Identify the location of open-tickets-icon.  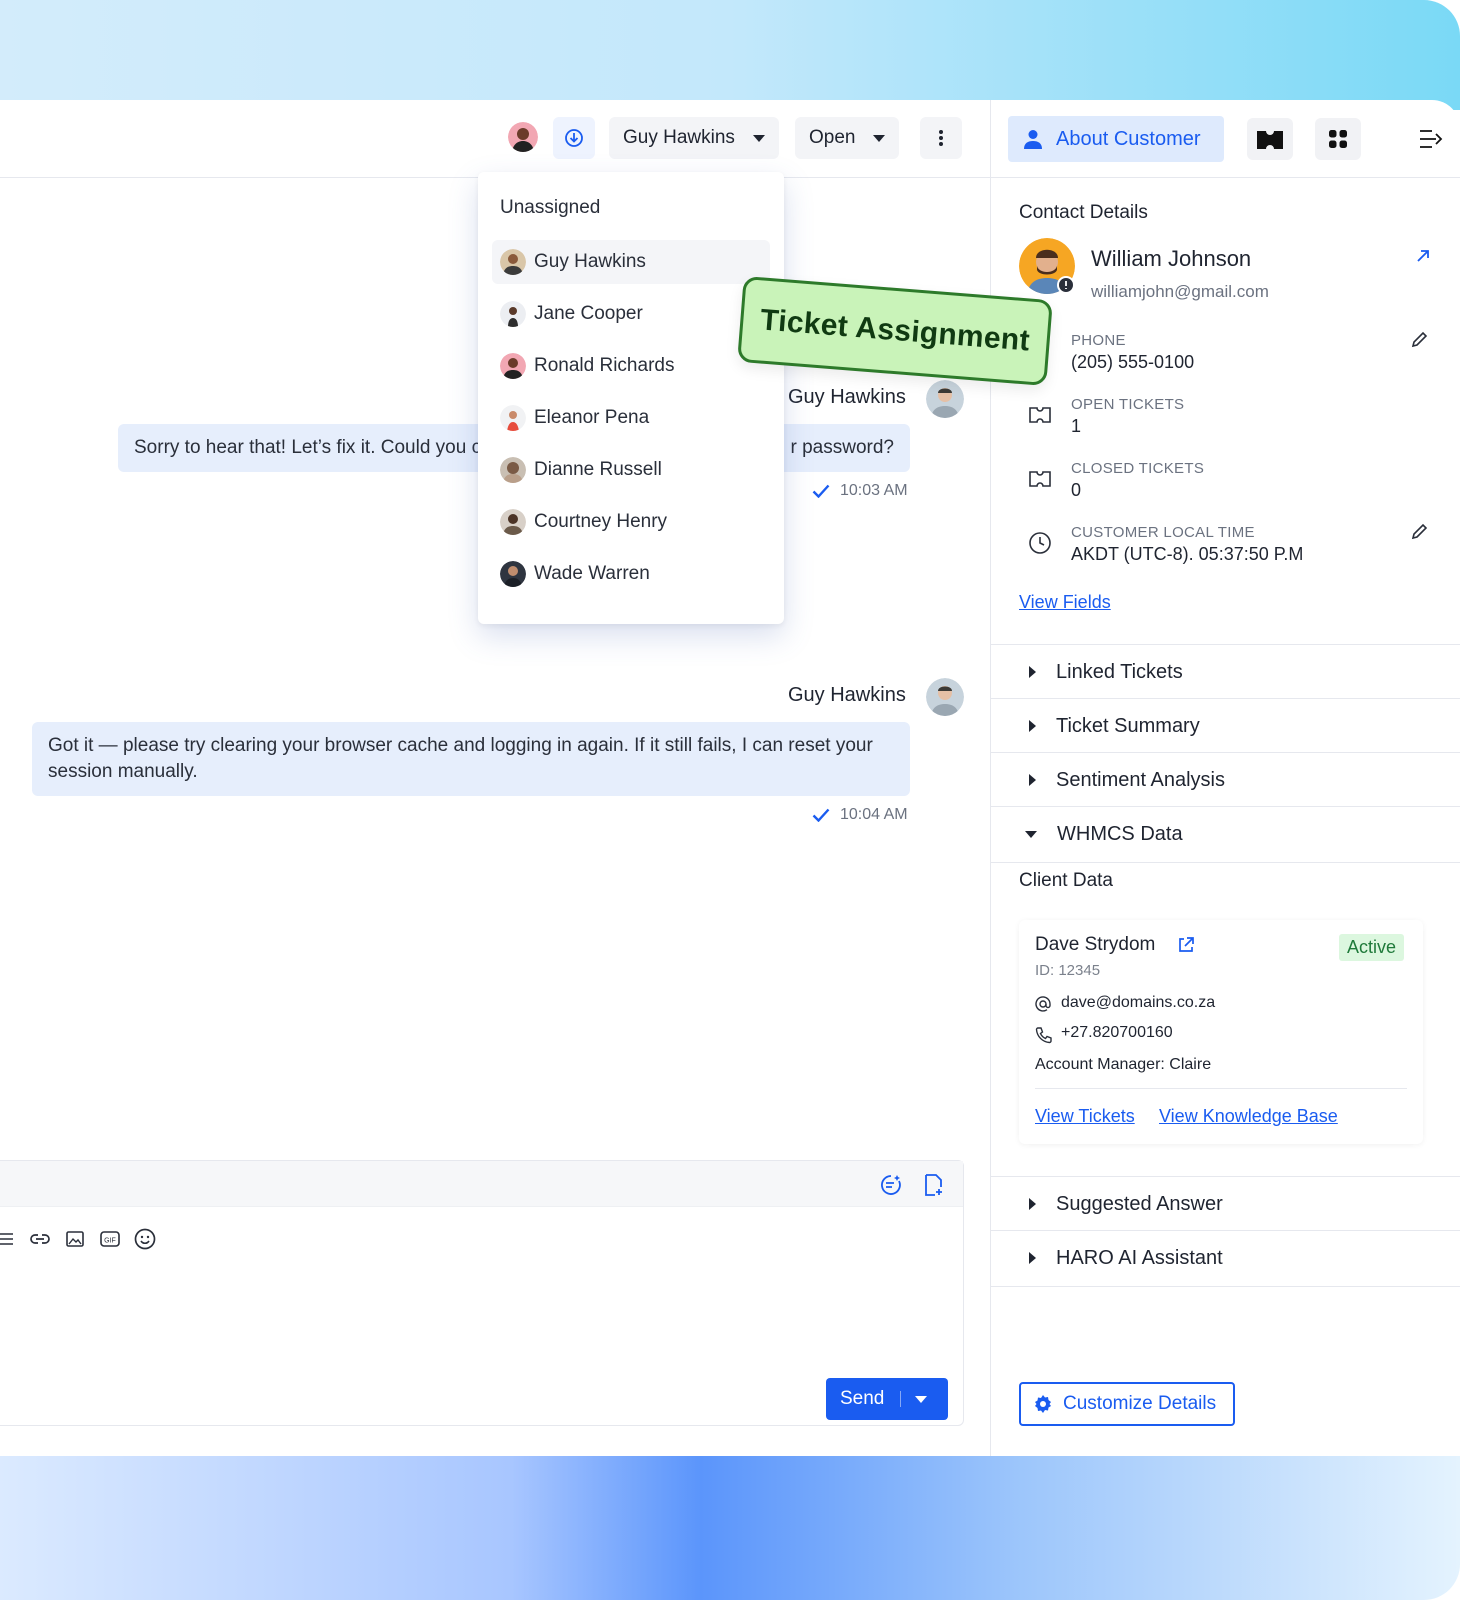
(1040, 415).